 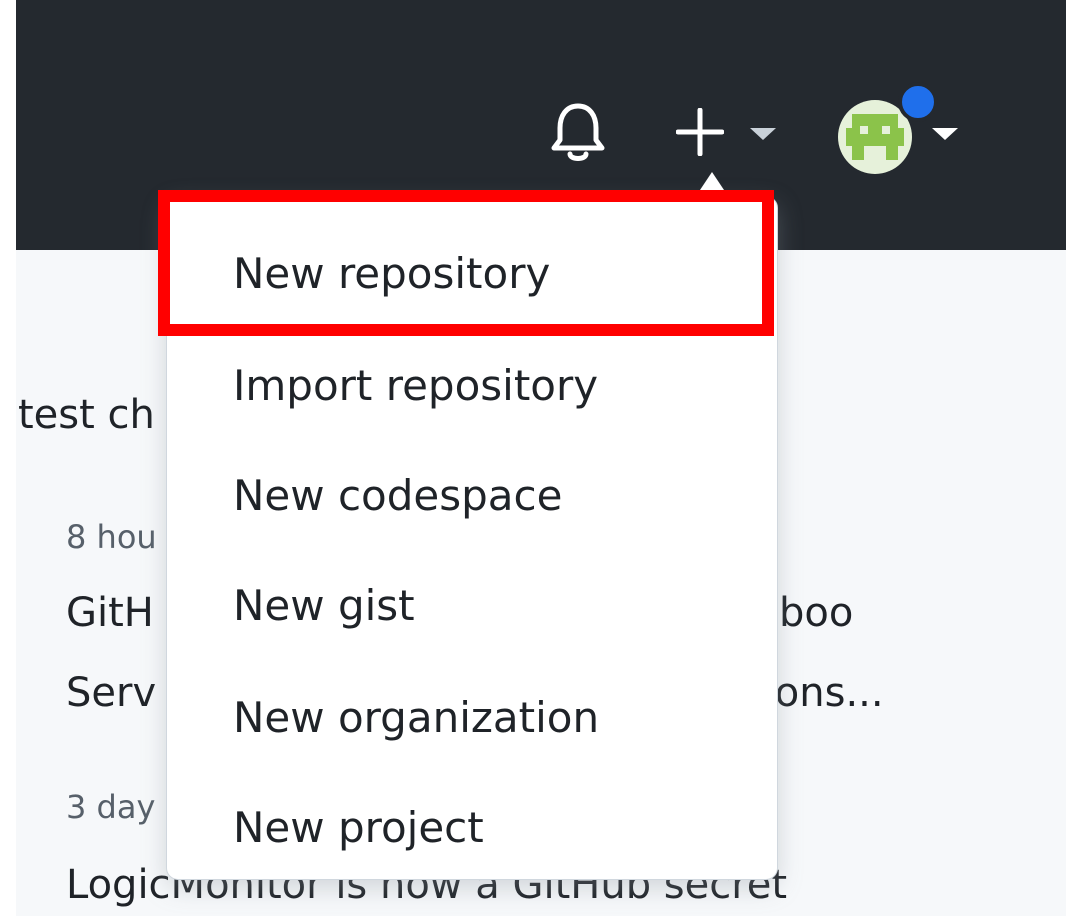 I want to click on dropdown-arrow, so click(x=712, y=184).